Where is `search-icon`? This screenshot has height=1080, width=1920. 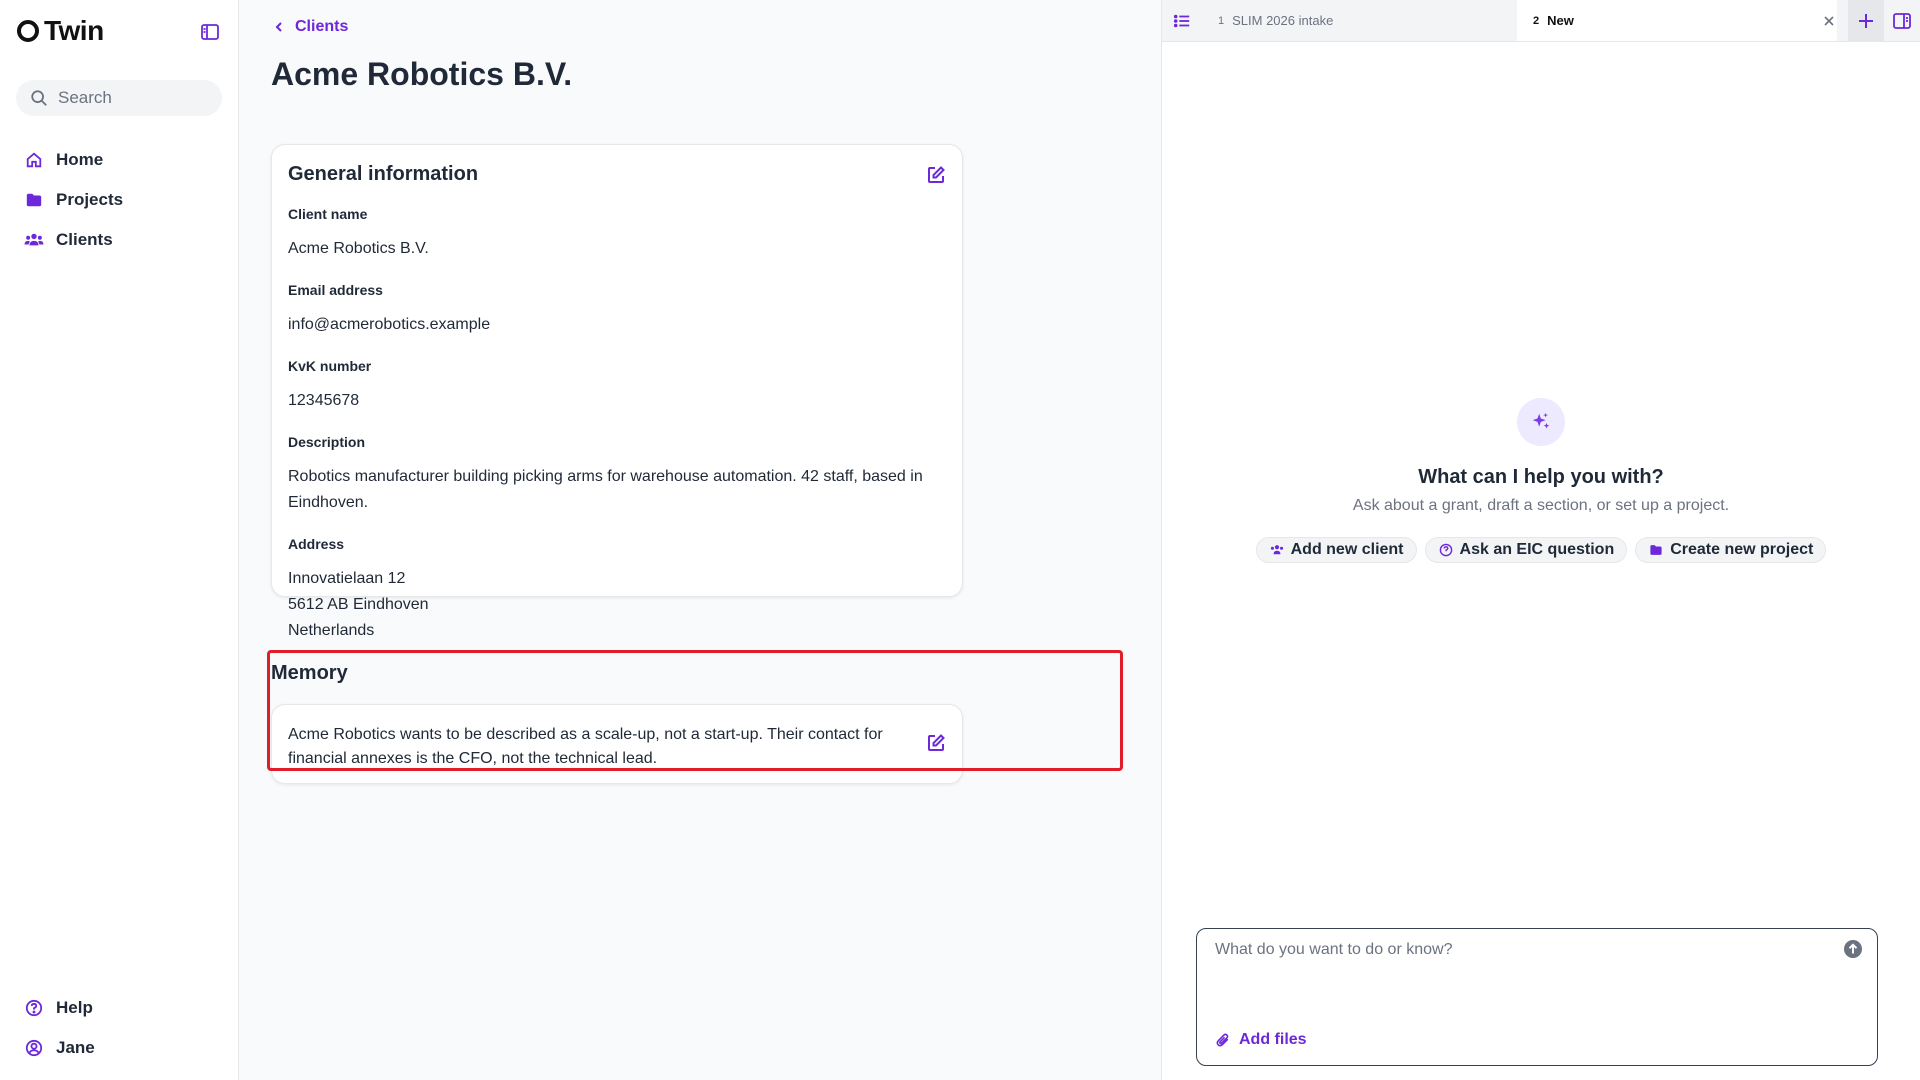 search-icon is located at coordinates (39, 98).